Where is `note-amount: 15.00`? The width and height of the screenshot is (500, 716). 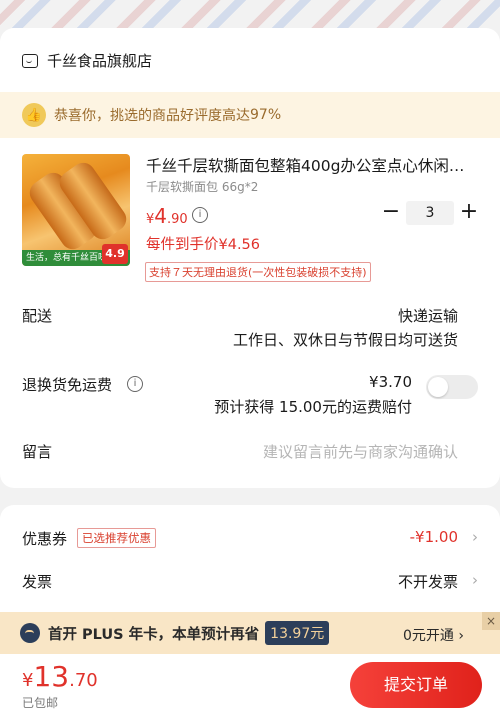 note-amount: 15.00 is located at coordinates (300, 407).